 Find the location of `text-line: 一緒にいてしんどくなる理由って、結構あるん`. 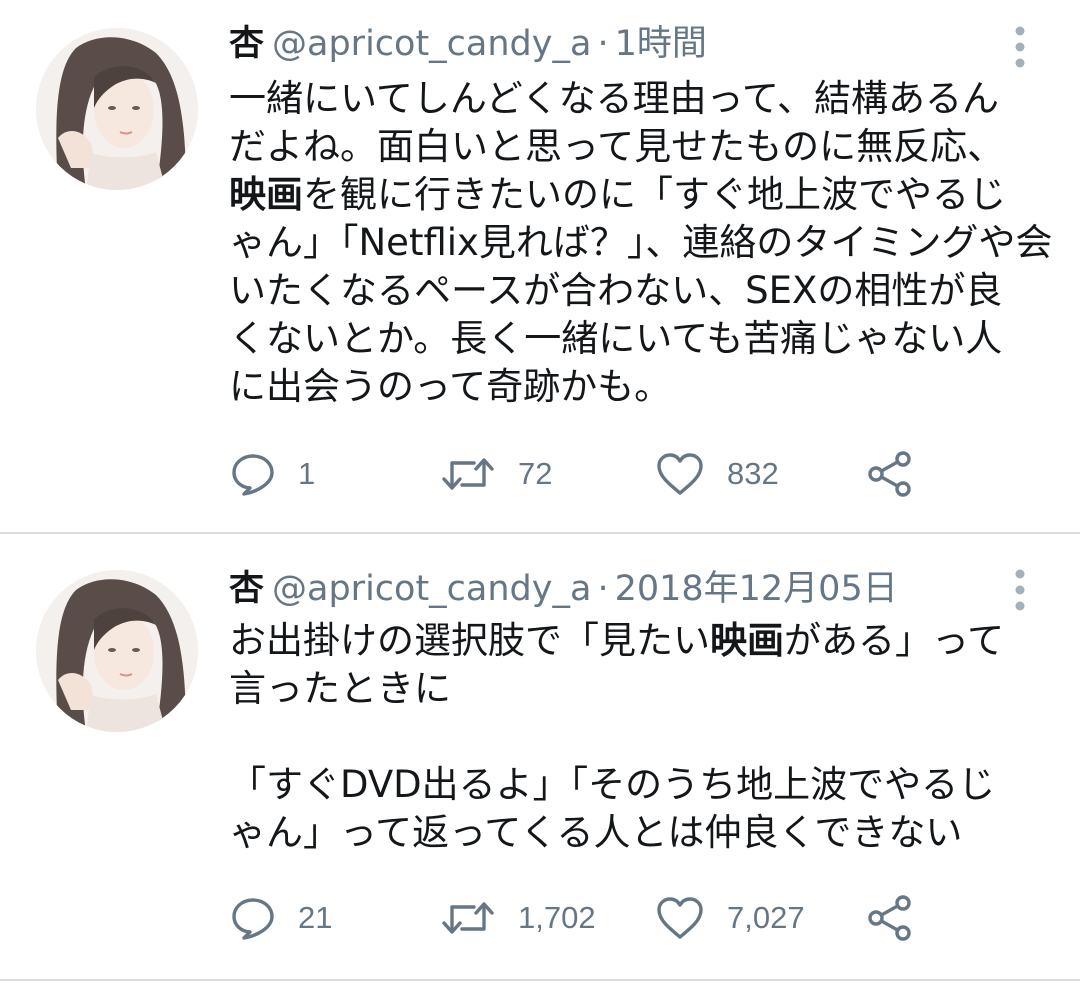

text-line: 一緒にいてしんどくなる理由って、結構あるん is located at coordinates (614, 98).